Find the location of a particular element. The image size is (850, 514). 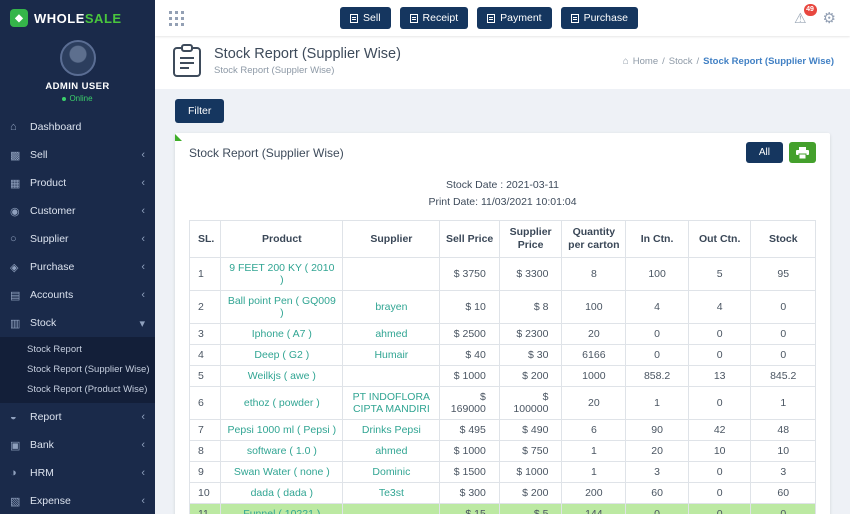

sell-cart-icon is located at coordinates (354, 18).